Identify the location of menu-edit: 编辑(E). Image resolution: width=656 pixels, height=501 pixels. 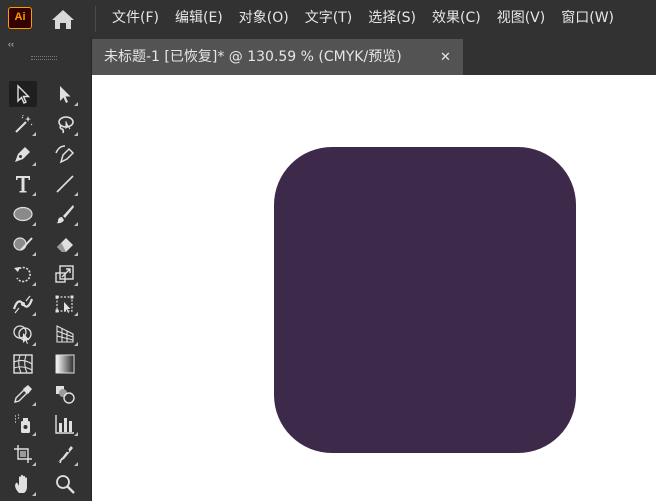
(199, 18).